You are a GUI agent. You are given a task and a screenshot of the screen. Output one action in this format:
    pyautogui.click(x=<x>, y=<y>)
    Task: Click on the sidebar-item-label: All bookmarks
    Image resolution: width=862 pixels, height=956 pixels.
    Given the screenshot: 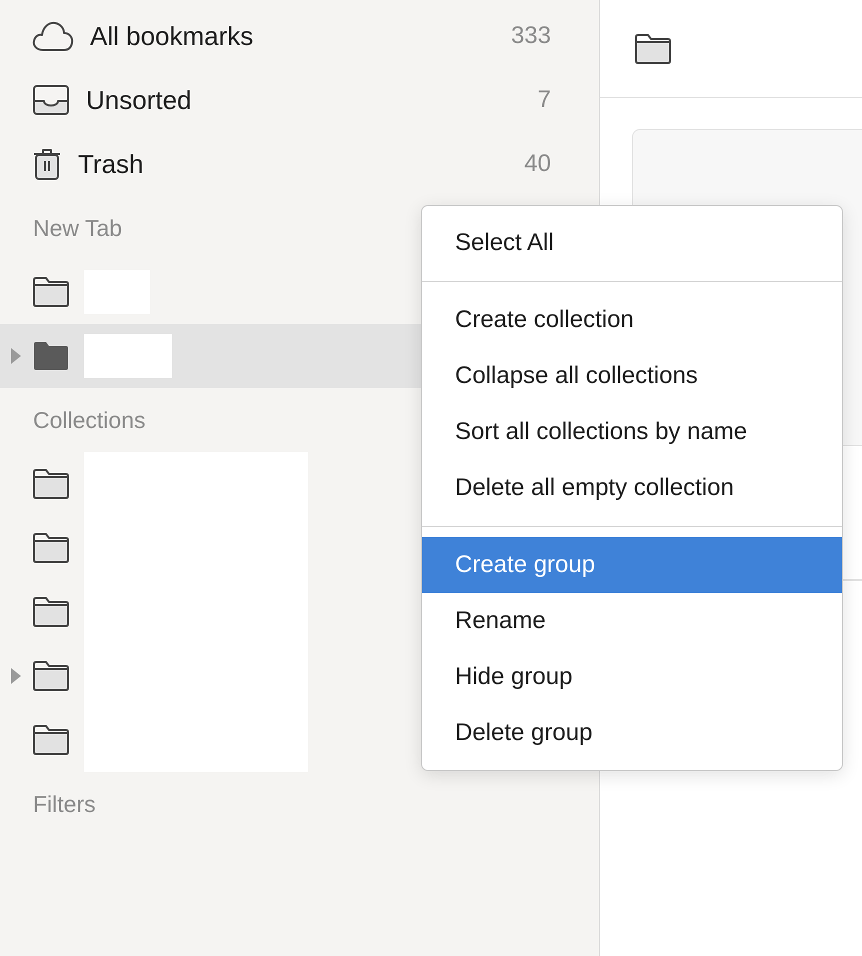 What is the action you would take?
    pyautogui.click(x=300, y=36)
    